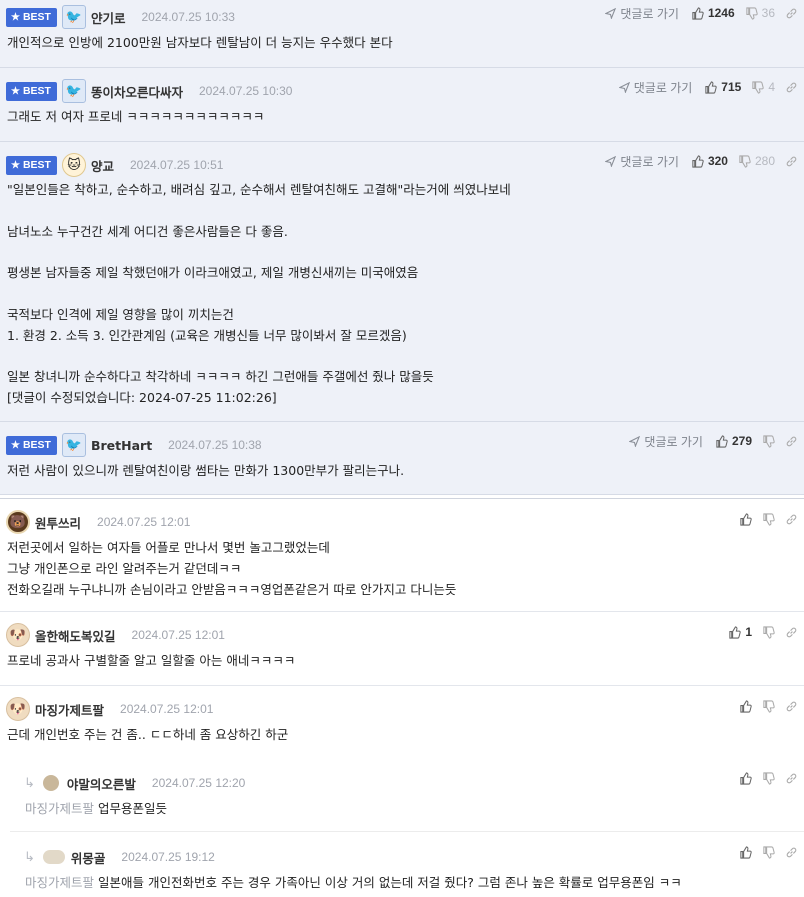  I want to click on reply-text: 업무용폰일듯, so click(133, 808).